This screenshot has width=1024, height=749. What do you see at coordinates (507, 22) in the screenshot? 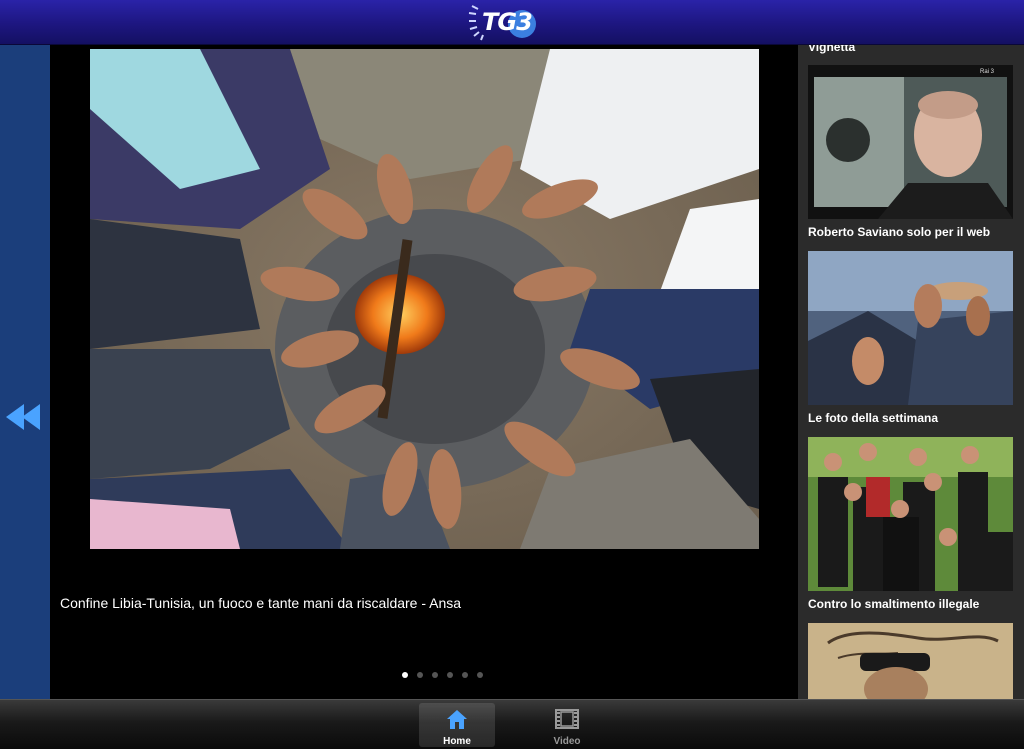
I see `logo-text: TG3` at bounding box center [507, 22].